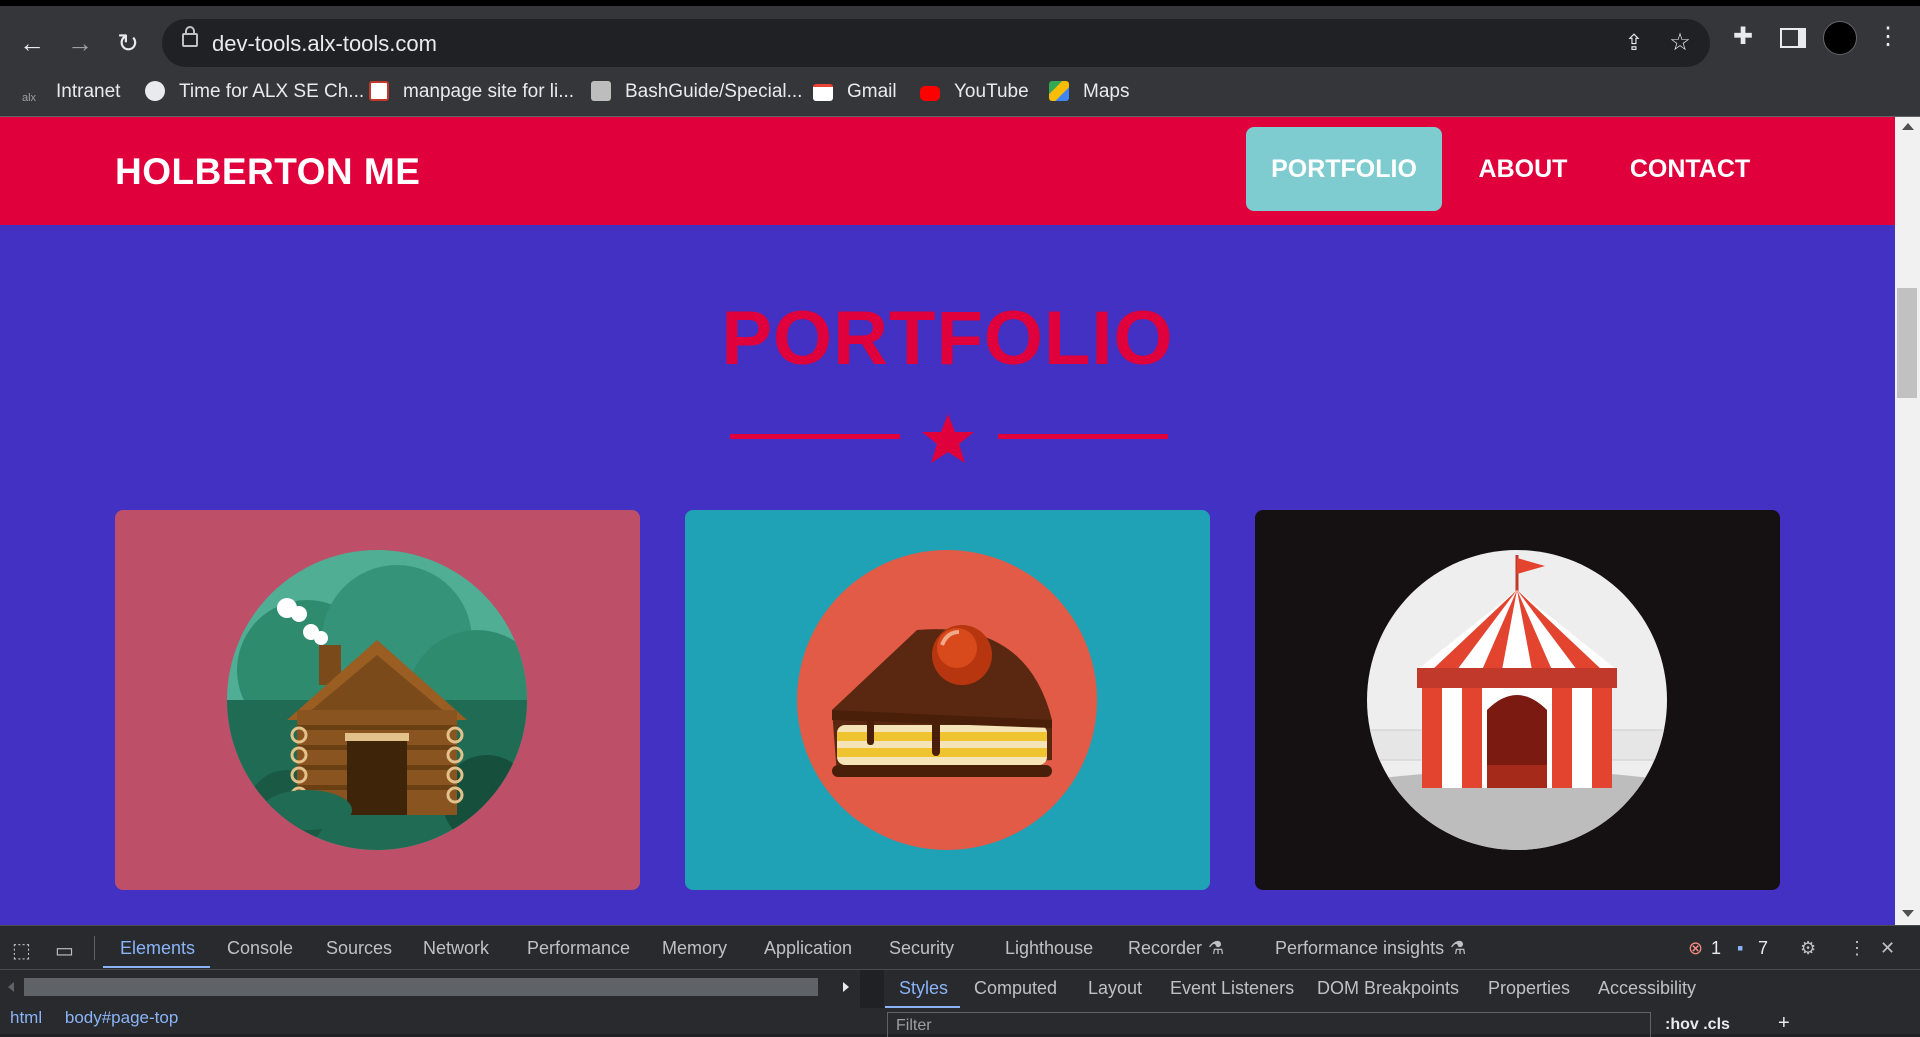 The width and height of the screenshot is (1920, 1037). Describe the element at coordinates (121, 1017) in the screenshot. I see `breadcrumb-body: body#page-top` at that location.